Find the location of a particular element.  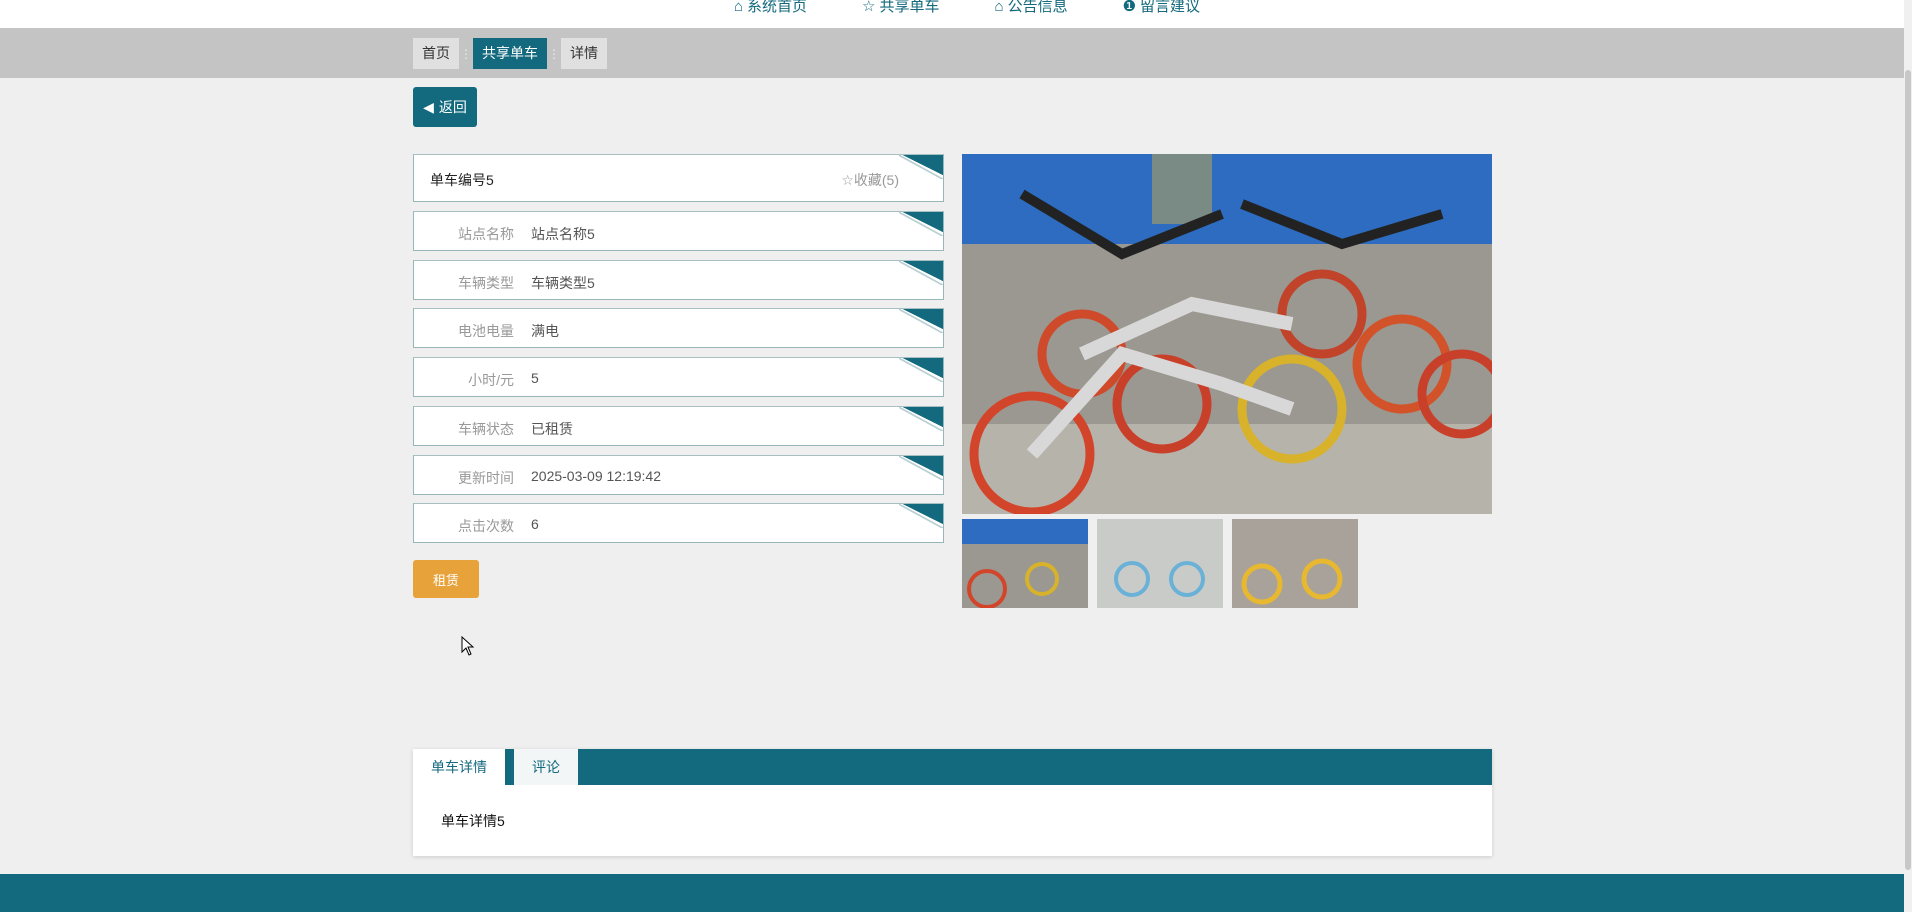

mouse-cursor-icon is located at coordinates (468, 646).